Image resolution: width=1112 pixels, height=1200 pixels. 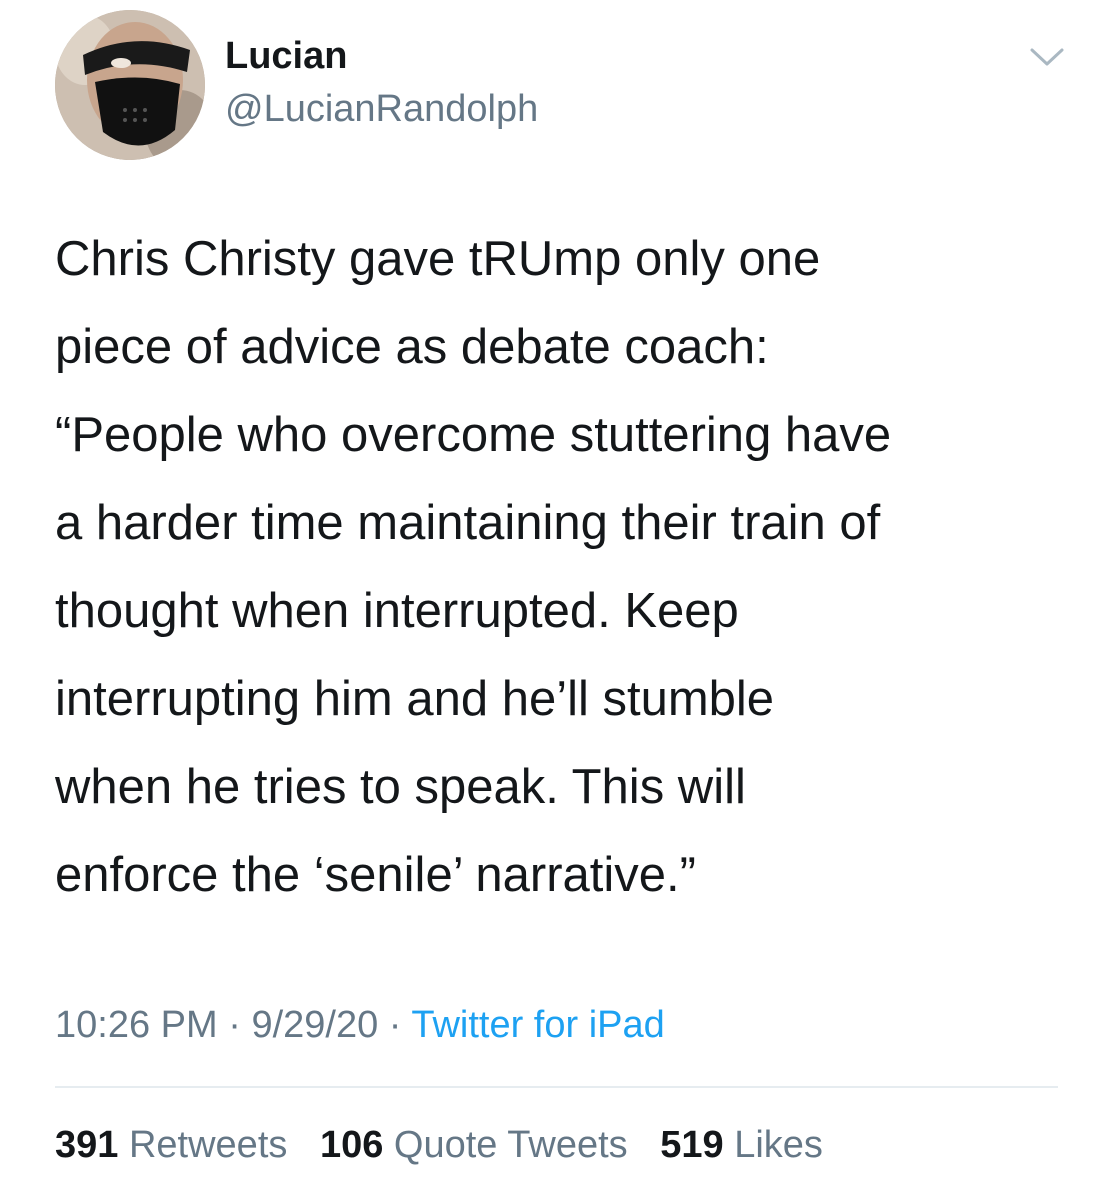 I want to click on author-handle: @LucianRandolph, so click(x=381, y=109).